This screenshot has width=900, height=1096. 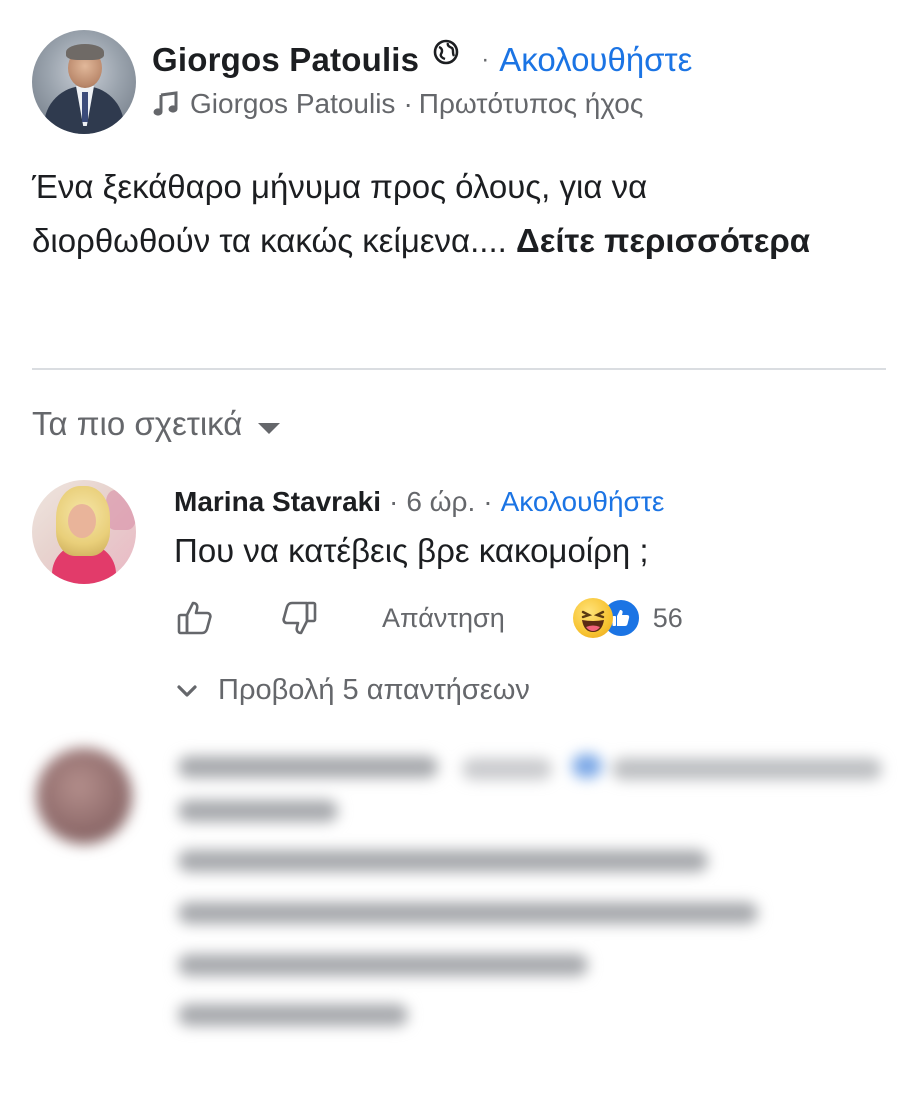 What do you see at coordinates (285, 60) in the screenshot?
I see `author-name: Giorgos Patoulis` at bounding box center [285, 60].